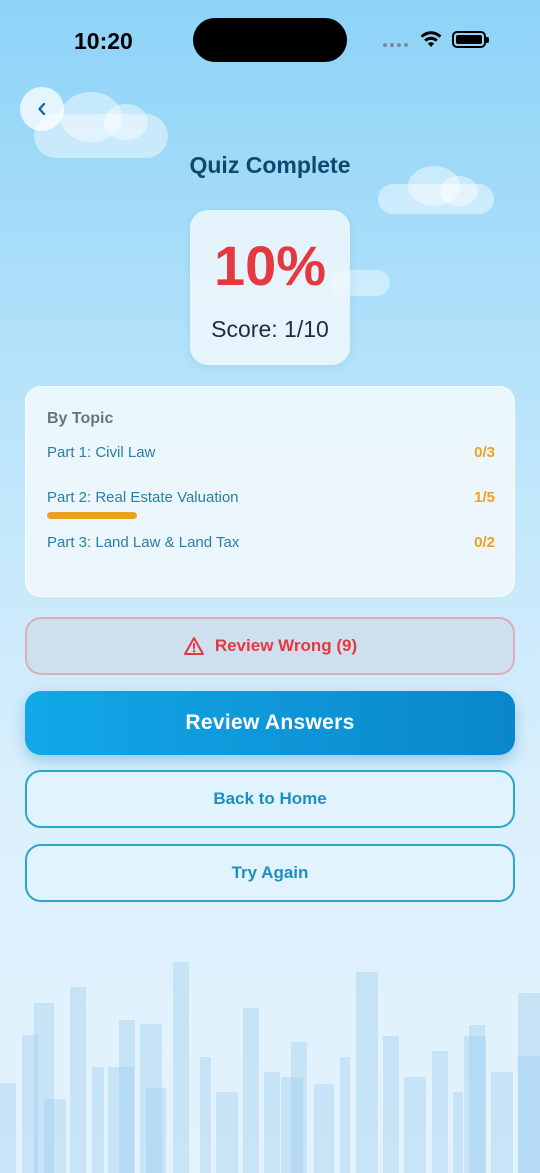  Describe the element at coordinates (271, 542) in the screenshot. I see `topic-row: Part 3: Land Law & Land Tax 0/2` at that location.